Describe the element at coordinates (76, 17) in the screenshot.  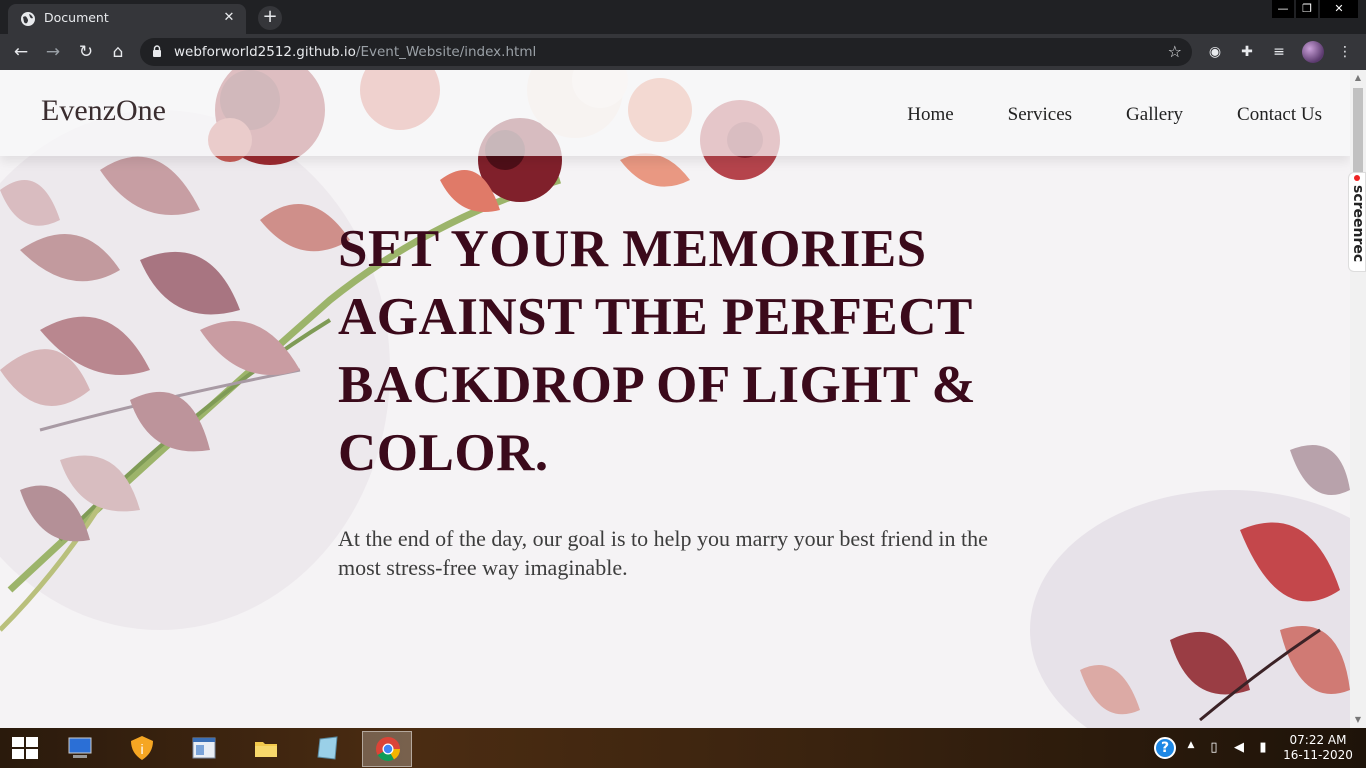
I see `tab-title: Document` at that location.